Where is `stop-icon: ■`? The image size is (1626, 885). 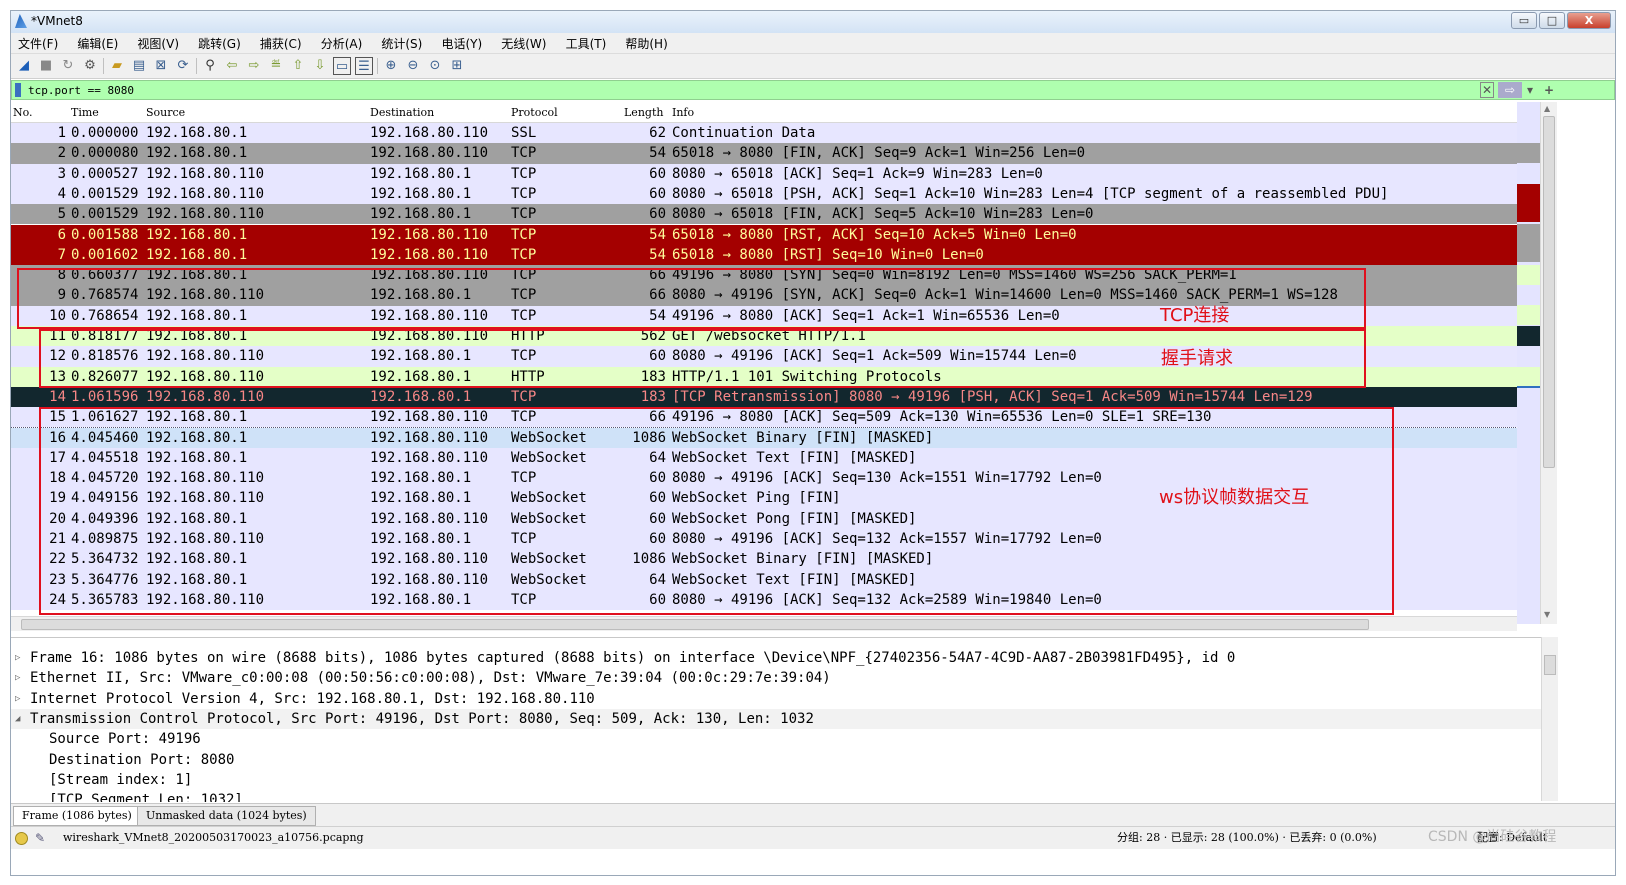
stop-icon: ■ is located at coordinates (46, 66).